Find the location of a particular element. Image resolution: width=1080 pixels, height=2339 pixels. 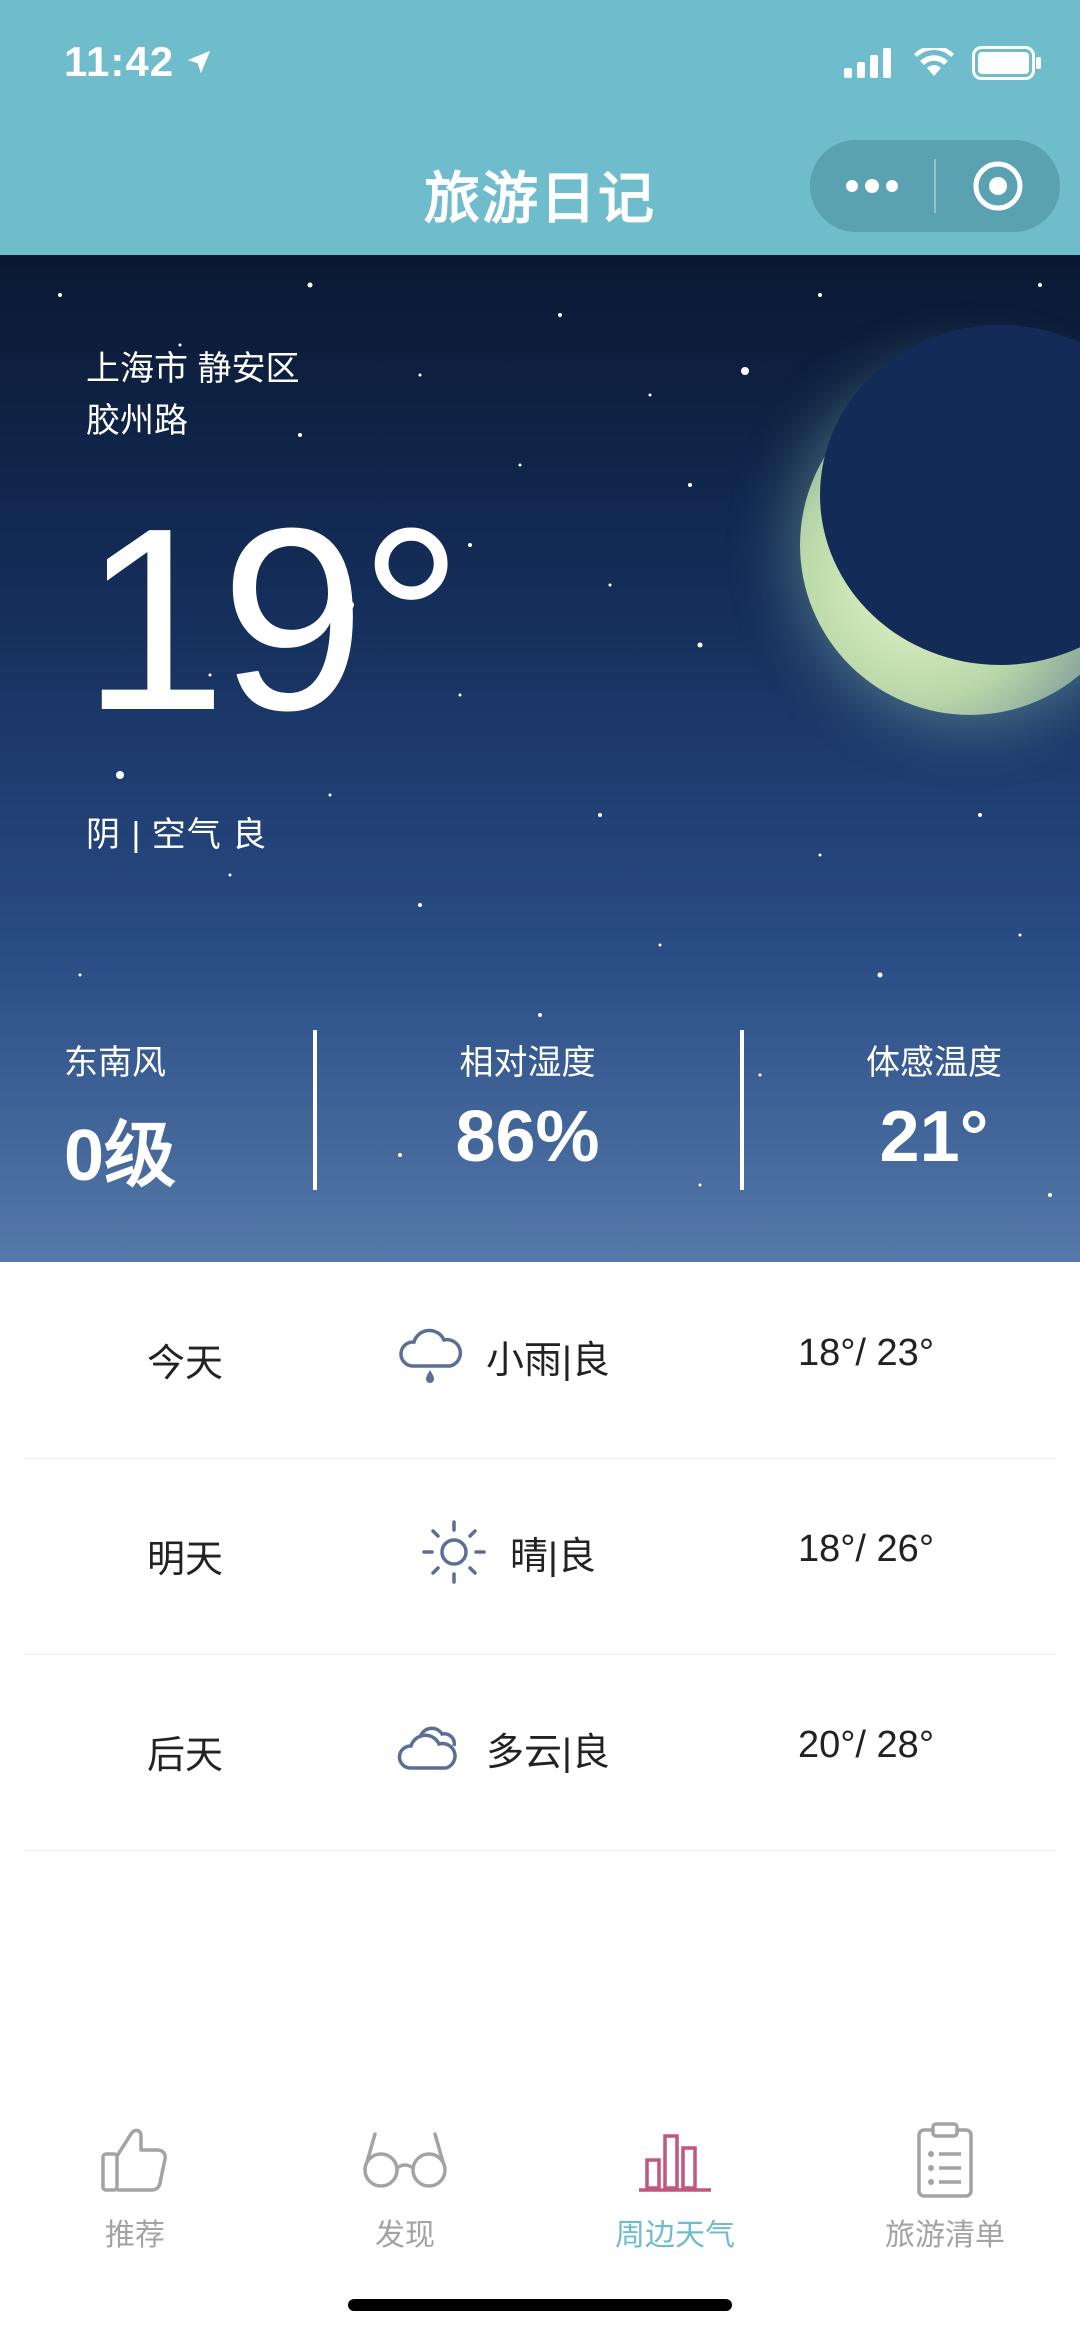

glasses-icon is located at coordinates (405, 2160).